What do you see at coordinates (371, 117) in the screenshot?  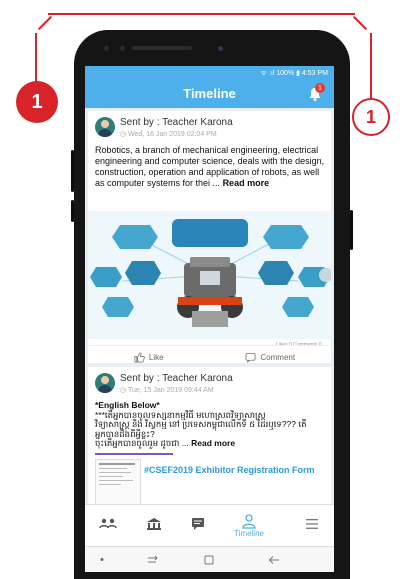 I see `callout-badge-right: 1` at bounding box center [371, 117].